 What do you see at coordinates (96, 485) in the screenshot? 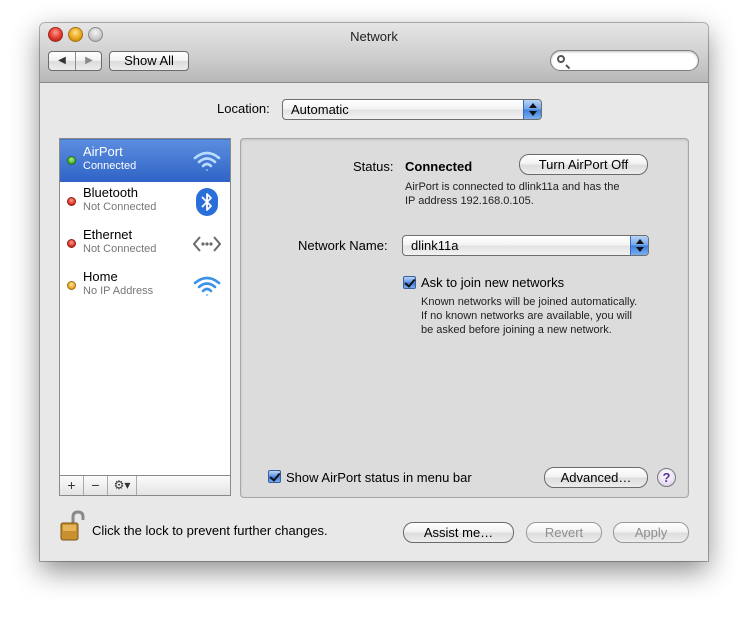
I see `remove-service-button: −` at bounding box center [96, 485].